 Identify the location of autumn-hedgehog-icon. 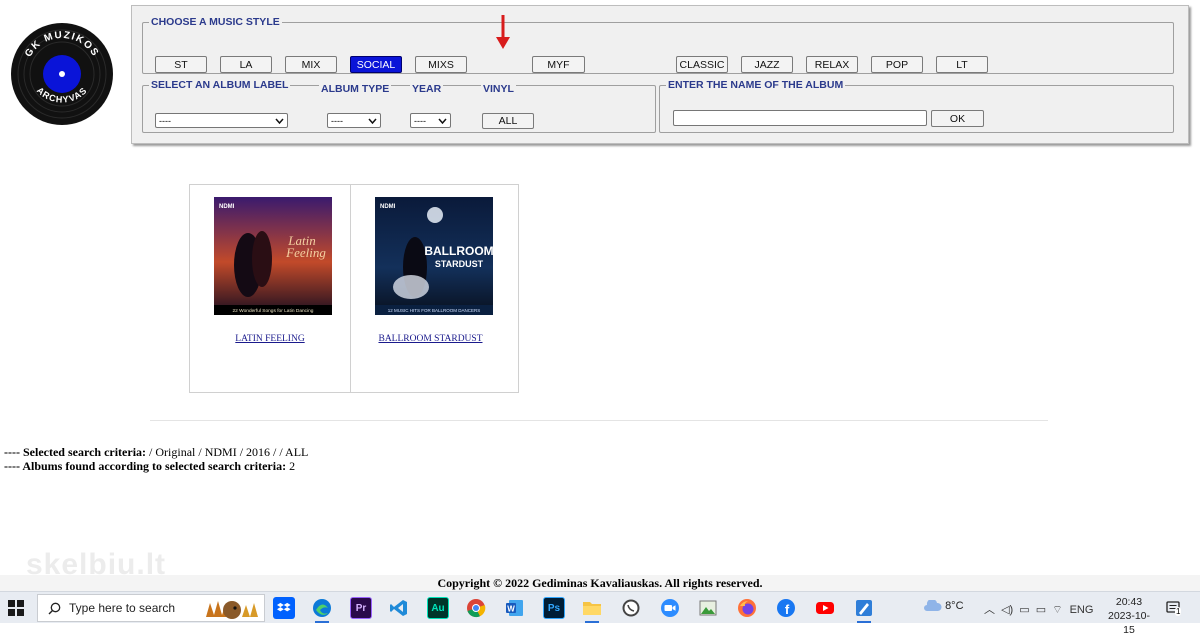
(232, 610).